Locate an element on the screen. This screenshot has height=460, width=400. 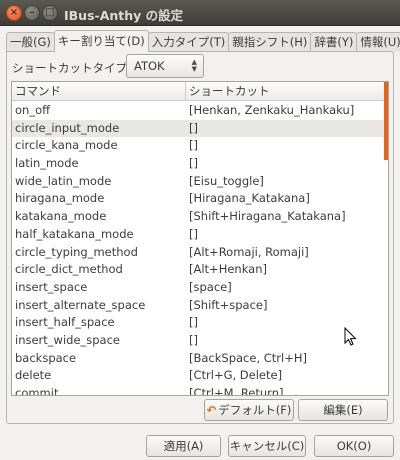
command-cell: commit is located at coordinates (37, 391).